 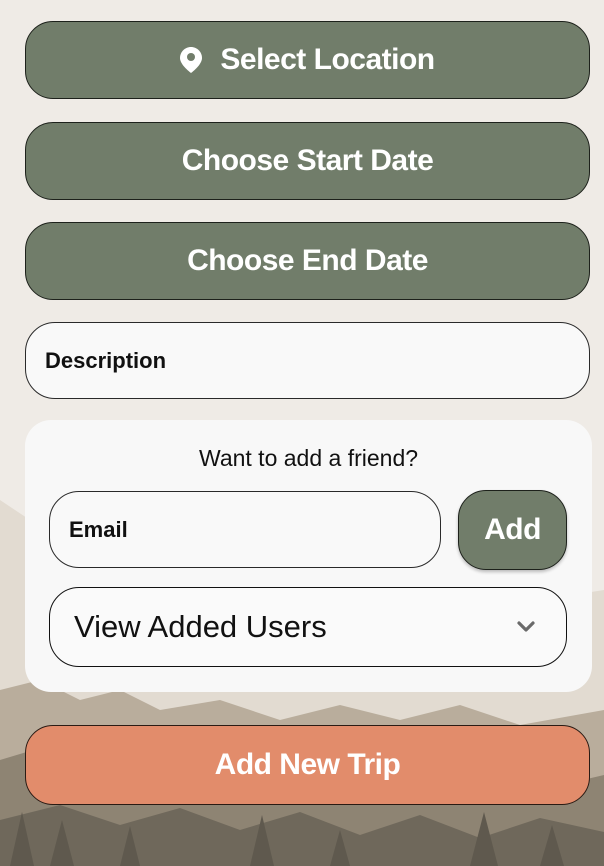 I want to click on add-new-trip-button: Add New Trip, so click(x=307, y=765).